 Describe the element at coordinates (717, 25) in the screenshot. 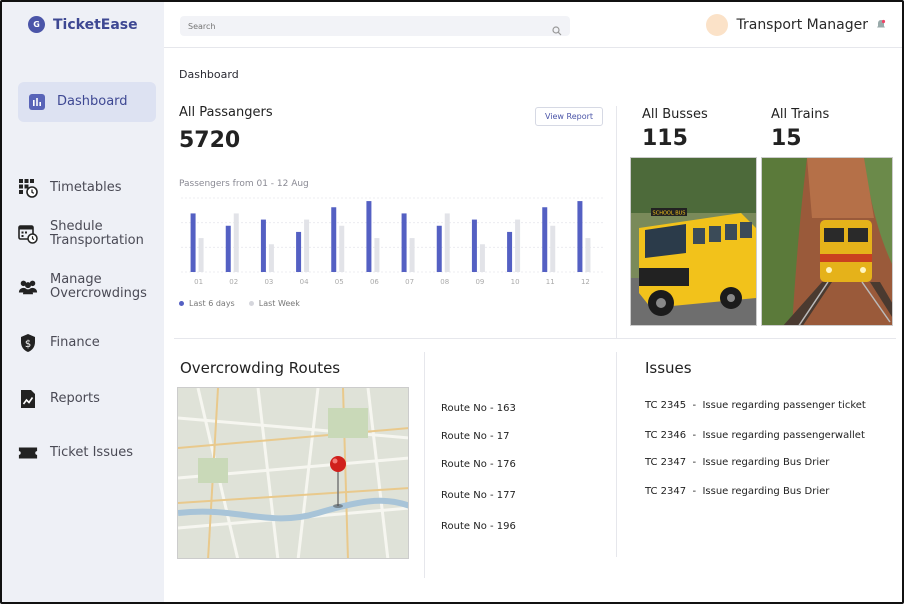

I see `avatar` at that location.